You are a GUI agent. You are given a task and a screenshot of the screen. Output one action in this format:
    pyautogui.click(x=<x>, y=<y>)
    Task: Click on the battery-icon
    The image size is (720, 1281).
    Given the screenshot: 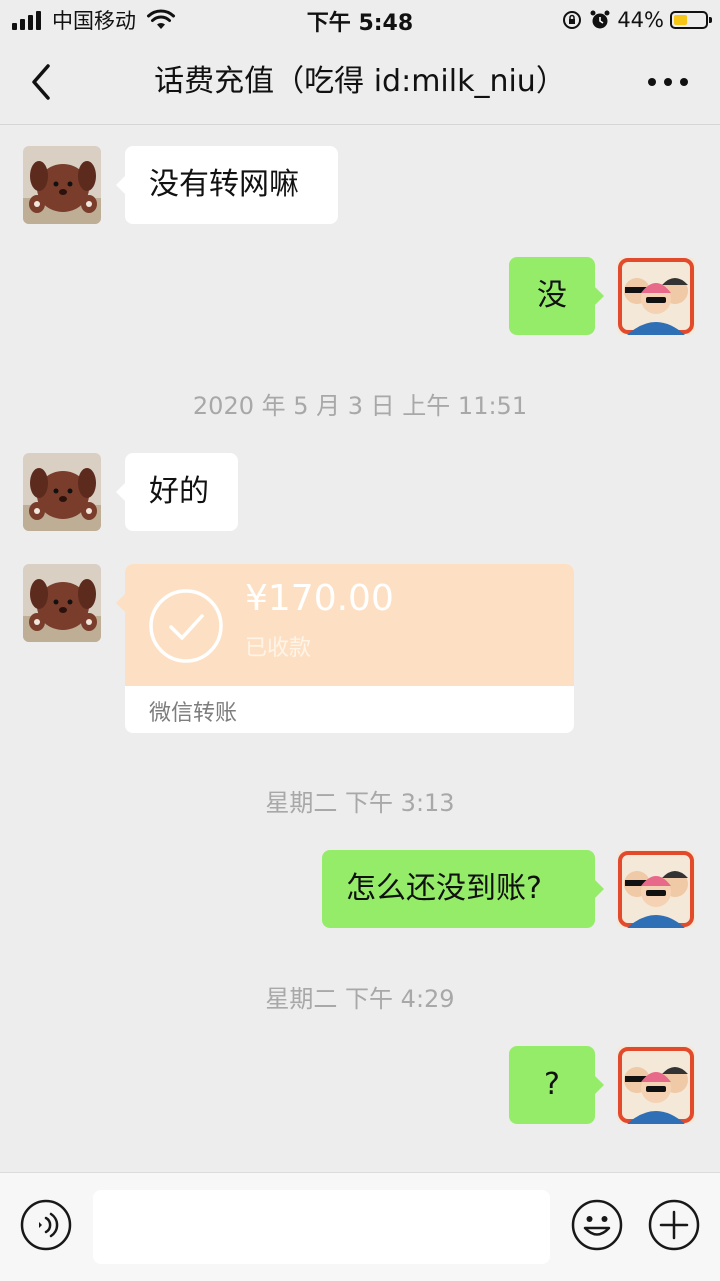 What is the action you would take?
    pyautogui.click(x=691, y=20)
    